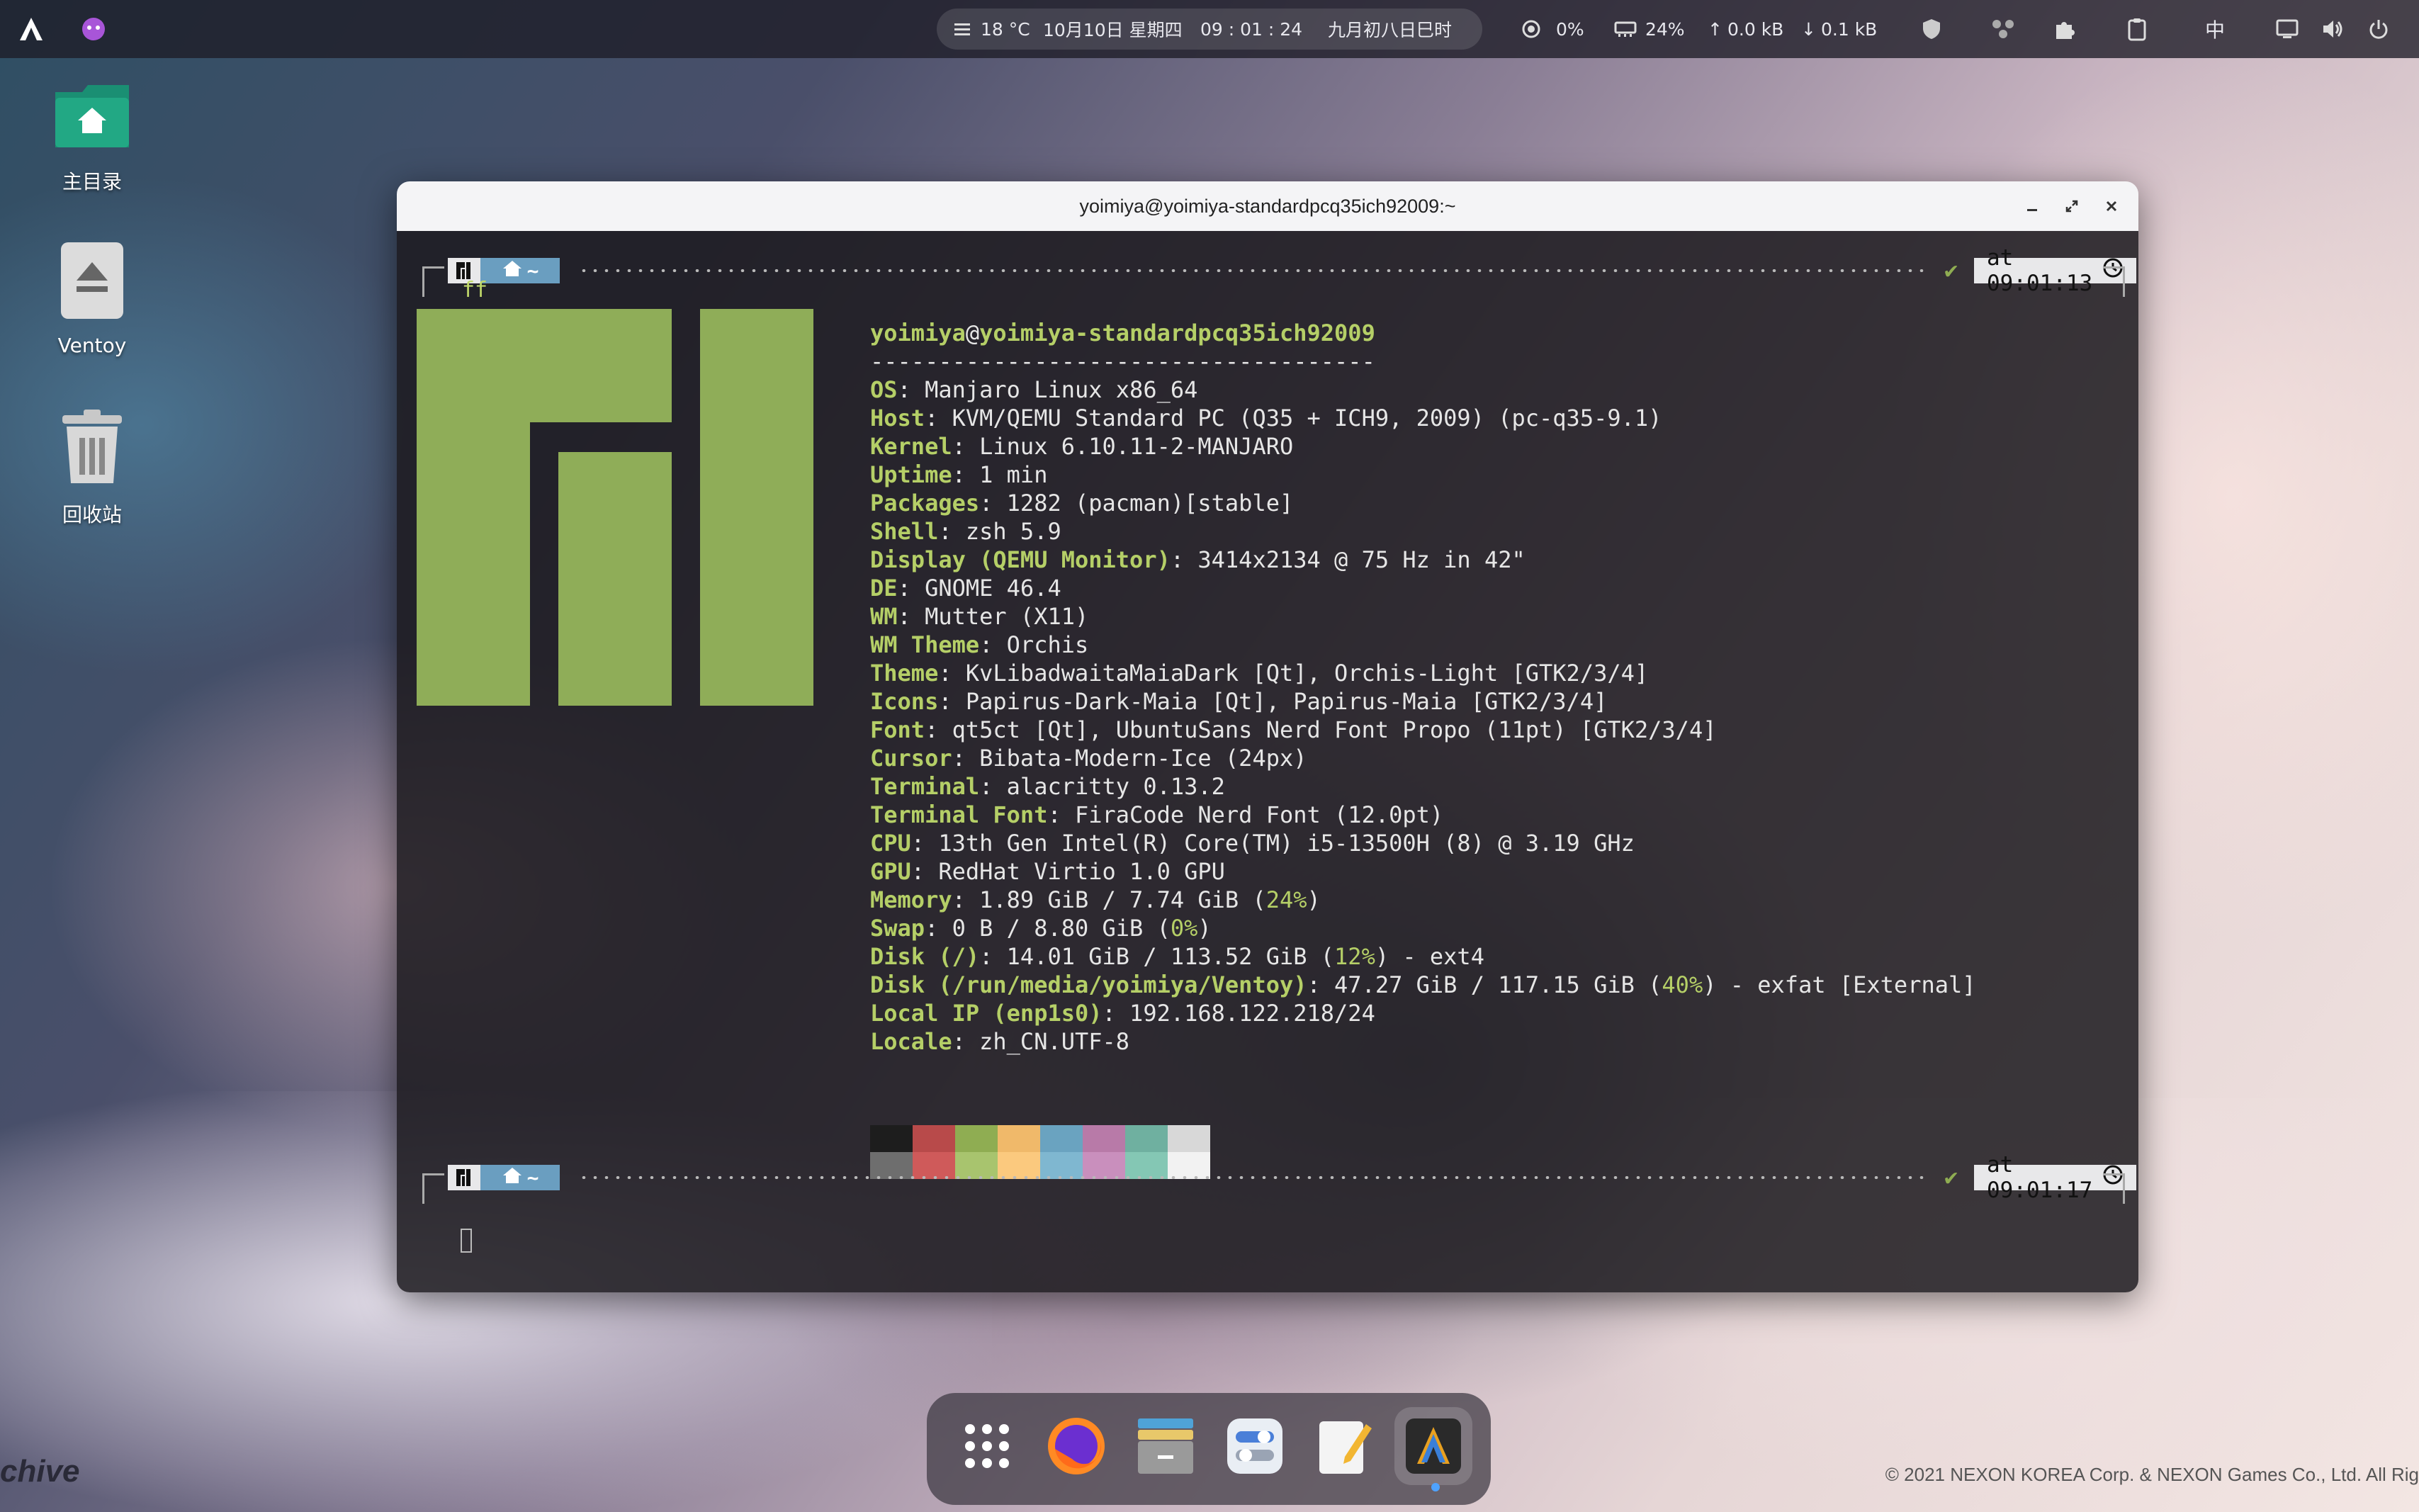 The width and height of the screenshot is (2419, 1512). Describe the element at coordinates (1251, 29) in the screenshot. I see `clock-time: 09 : 01 : 24` at that location.